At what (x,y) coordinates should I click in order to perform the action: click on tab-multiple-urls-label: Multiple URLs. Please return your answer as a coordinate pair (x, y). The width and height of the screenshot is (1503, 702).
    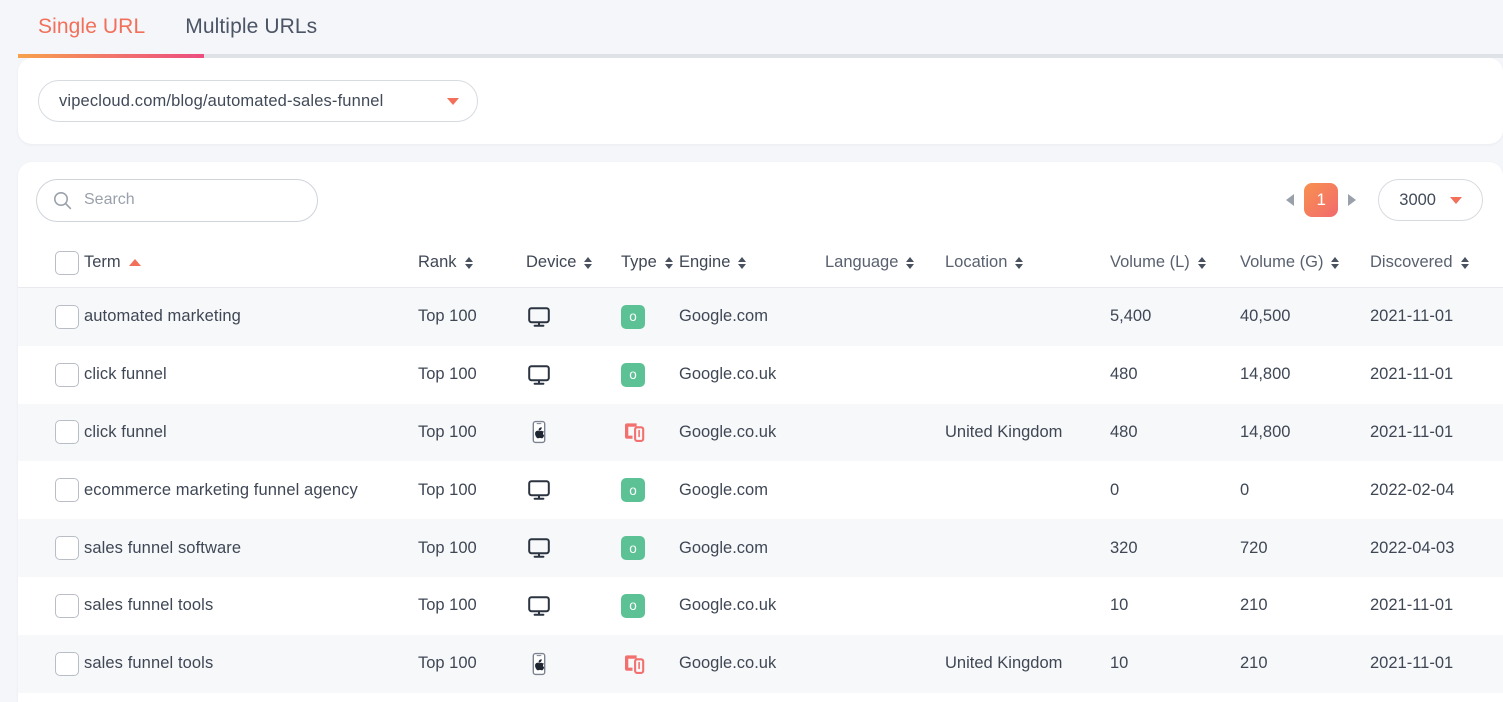
    Looking at the image, I should click on (251, 26).